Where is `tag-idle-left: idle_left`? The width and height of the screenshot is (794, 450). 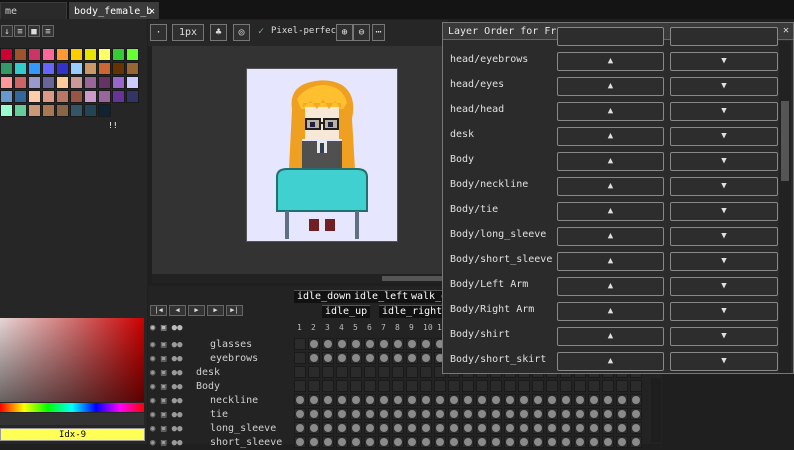 tag-idle-left: idle_left is located at coordinates (381, 296).